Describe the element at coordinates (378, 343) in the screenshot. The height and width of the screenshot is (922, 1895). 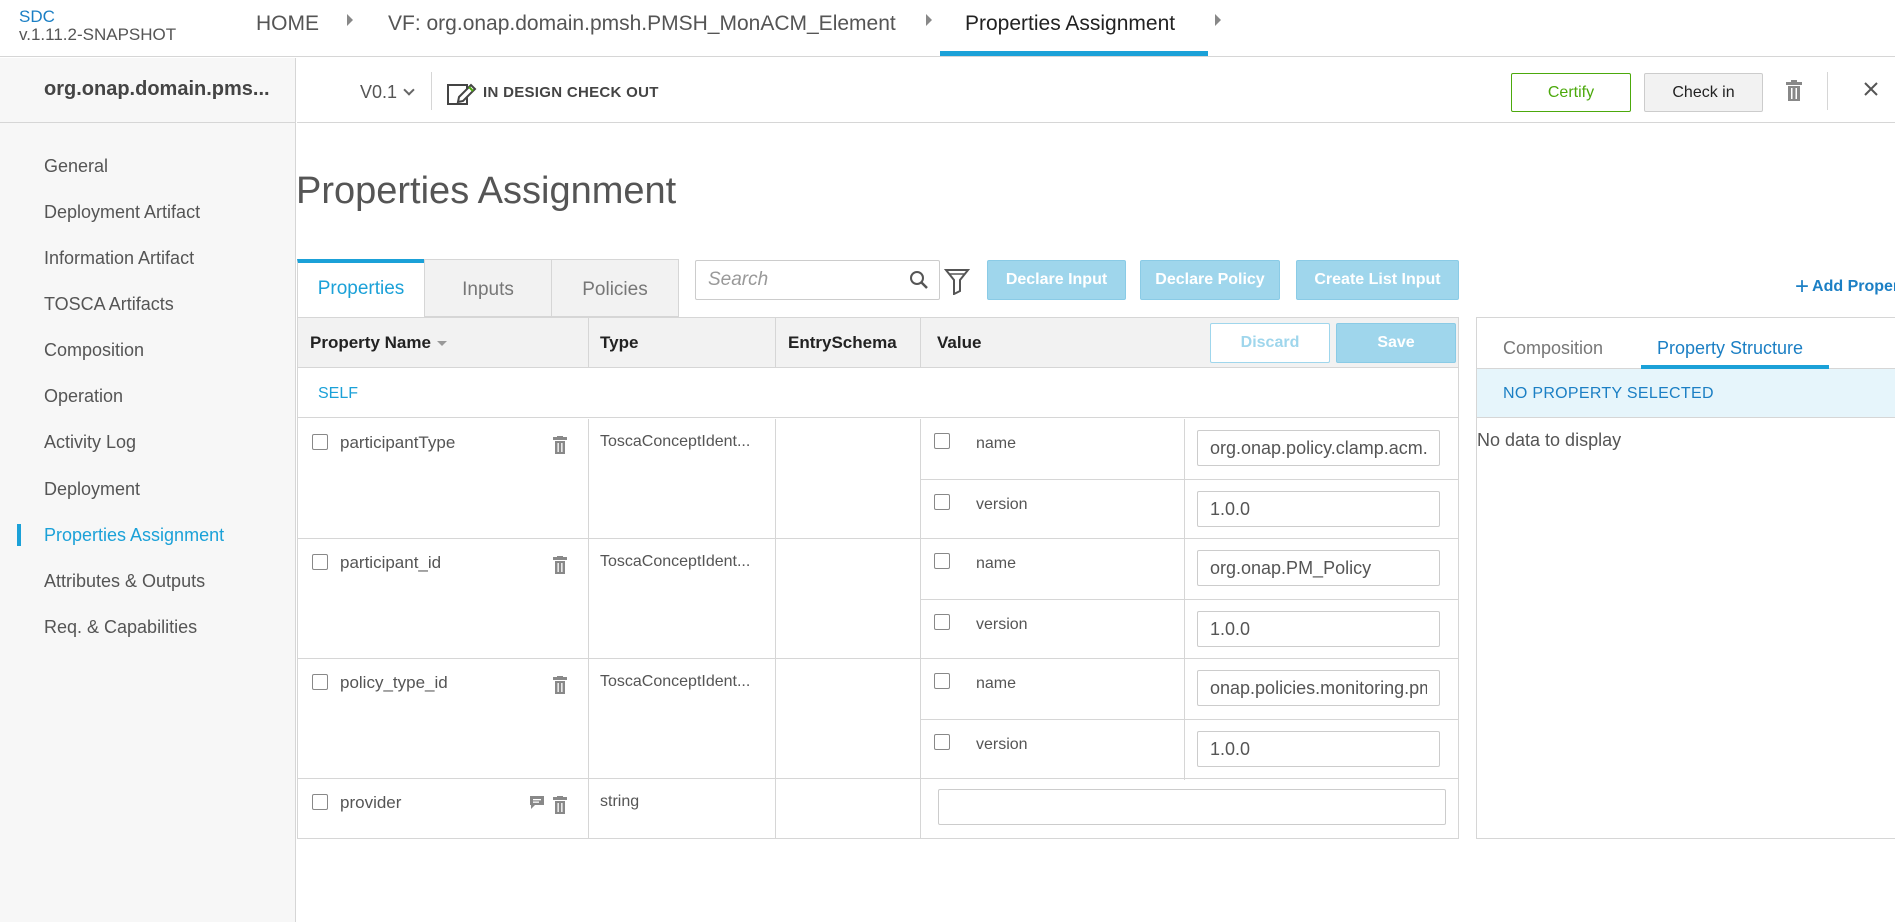
I see `column-header-property-name: Property Name` at that location.